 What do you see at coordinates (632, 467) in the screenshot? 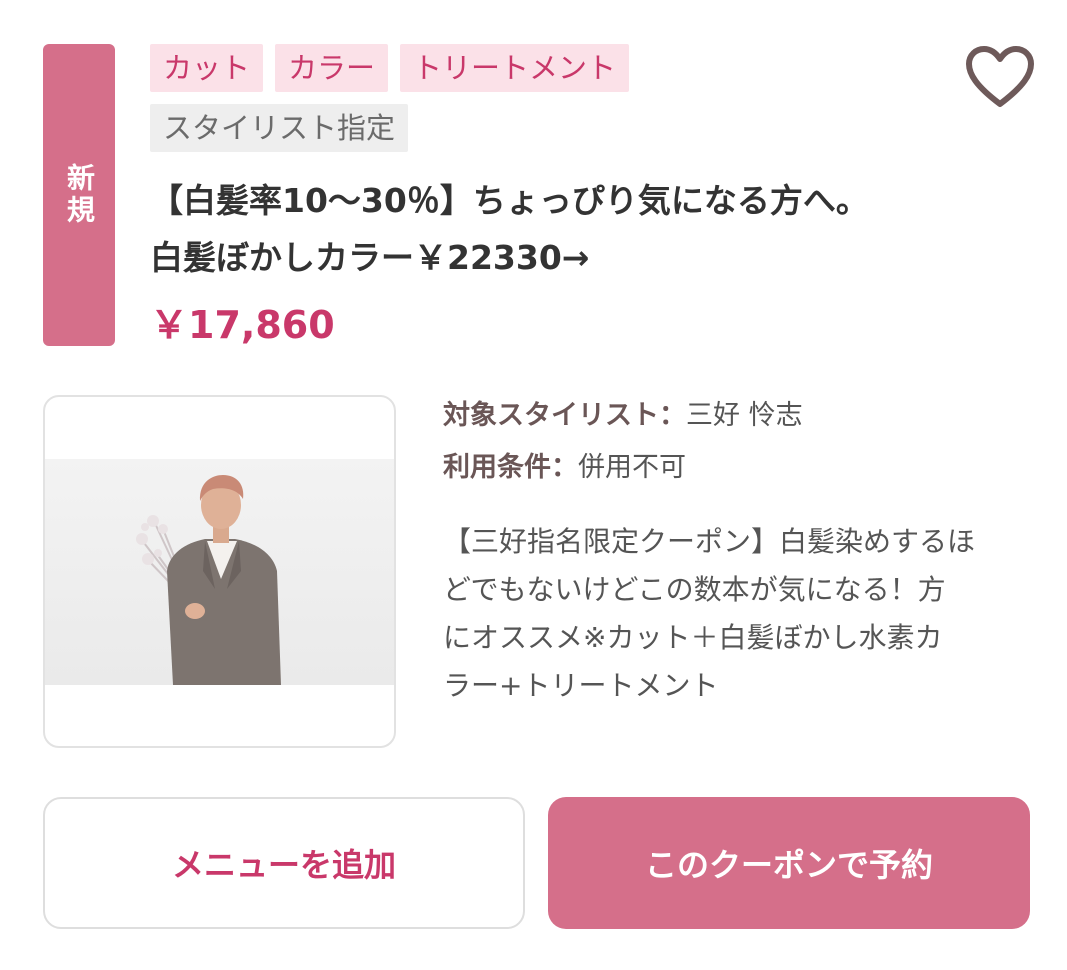
I see `condition-value: 併用不可` at bounding box center [632, 467].